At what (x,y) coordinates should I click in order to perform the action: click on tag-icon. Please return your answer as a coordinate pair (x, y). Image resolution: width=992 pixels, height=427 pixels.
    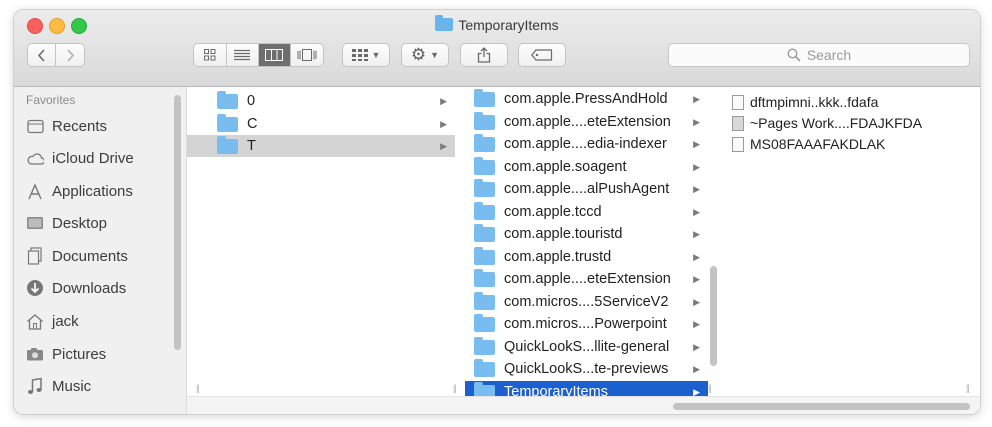
    Looking at the image, I should click on (542, 55).